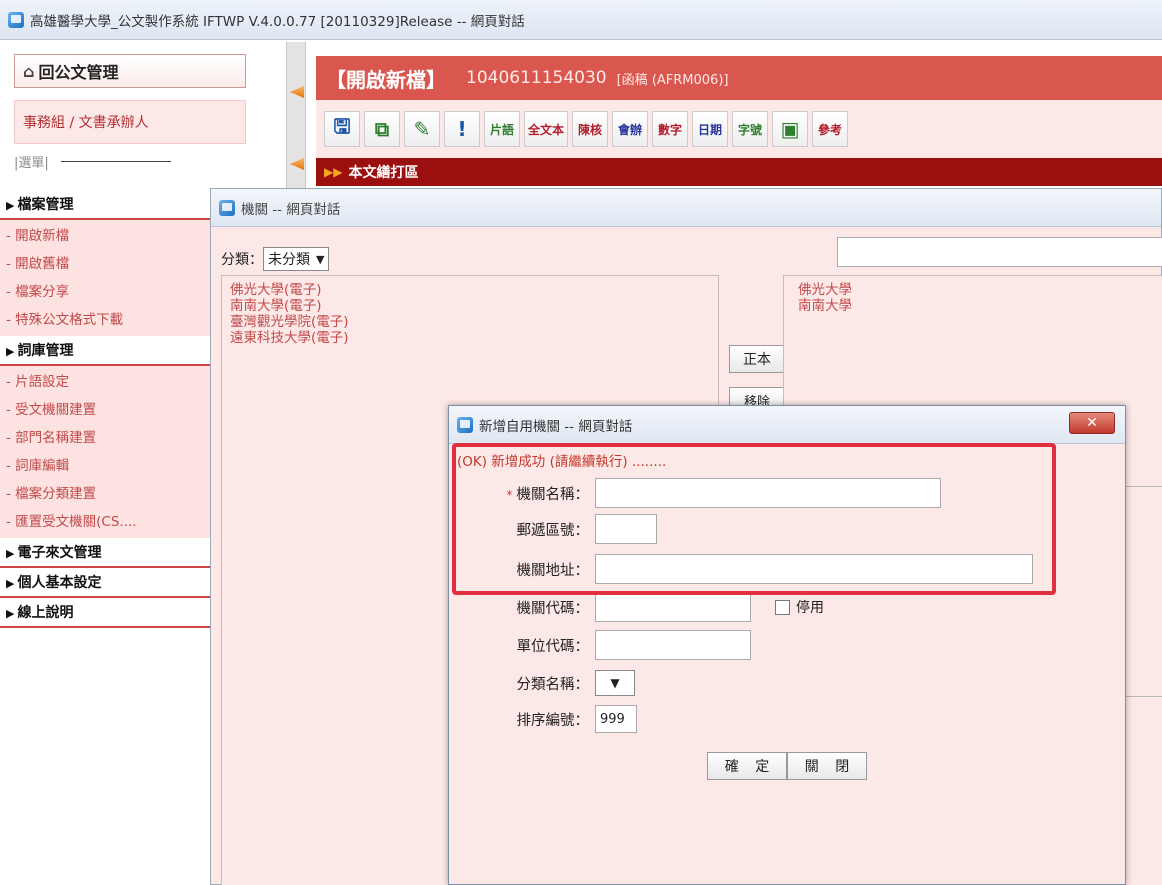 The image size is (1162, 885). I want to click on doc-header: 【開啟新檔】 1040611154030 [函稿 (AFRM006)], so click(739, 78).